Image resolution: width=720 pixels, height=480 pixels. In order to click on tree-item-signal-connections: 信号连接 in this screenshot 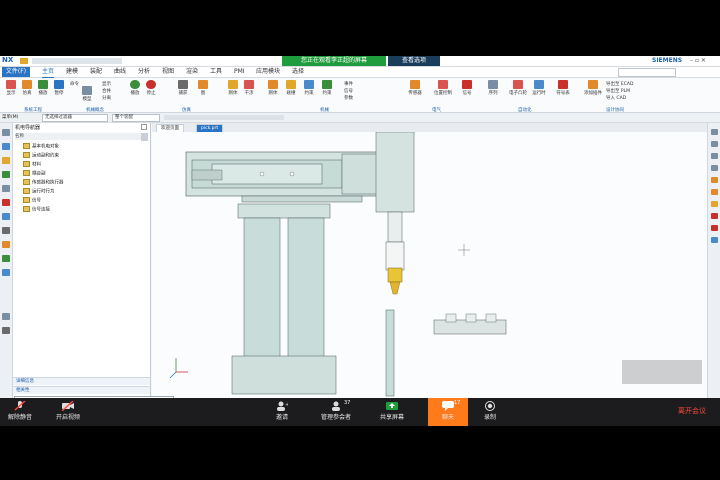, I will do `click(36, 209)`.